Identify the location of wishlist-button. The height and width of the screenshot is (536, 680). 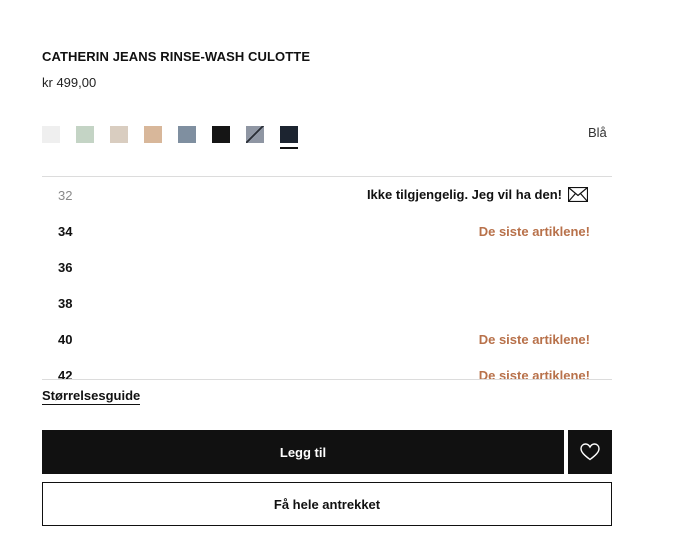
(590, 452).